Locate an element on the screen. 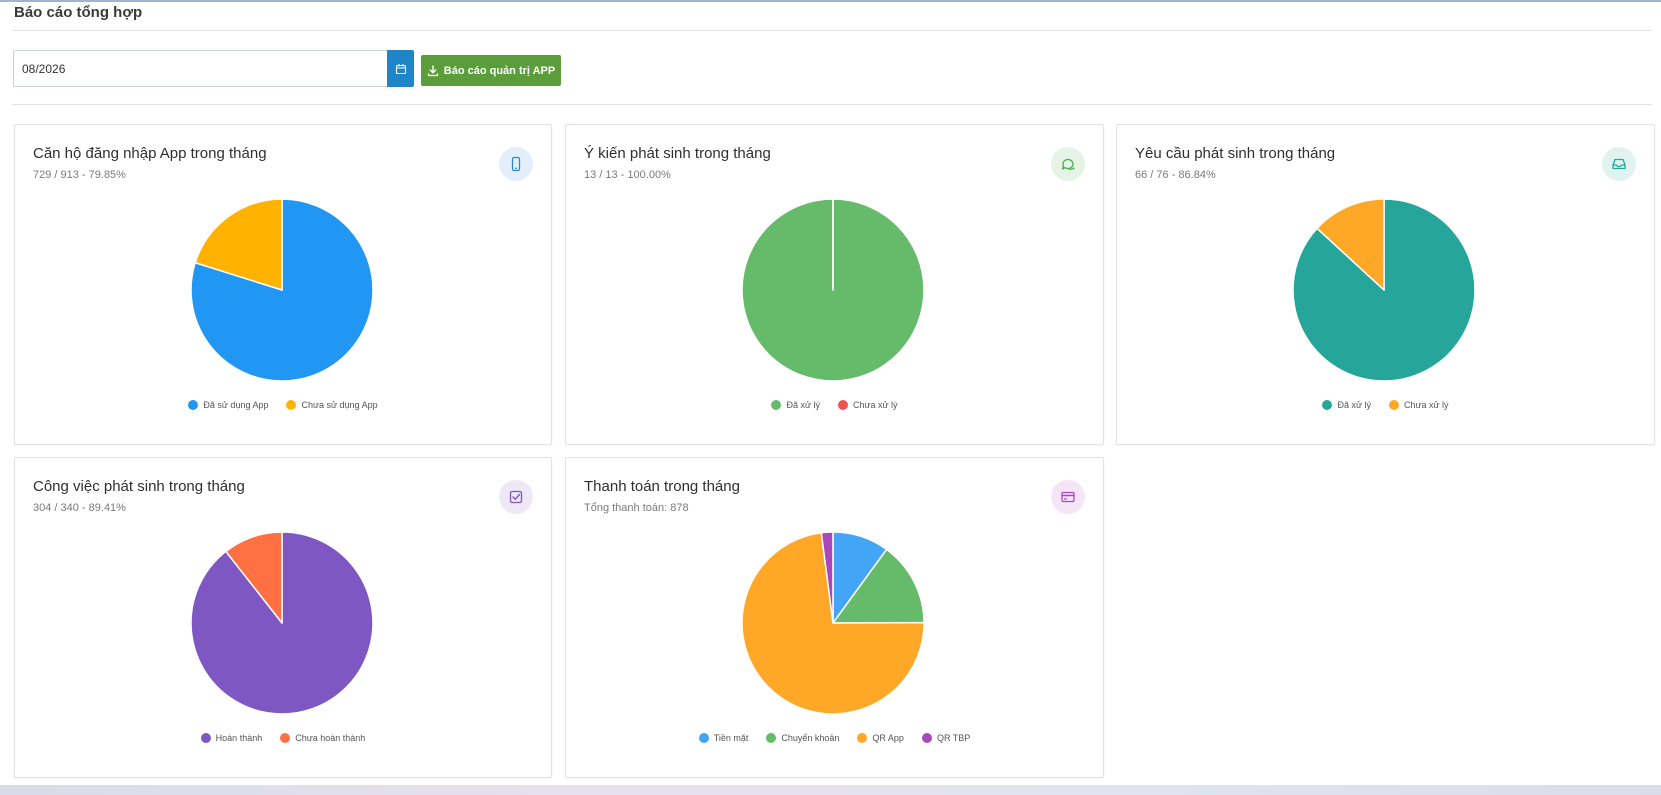  bottom-strip is located at coordinates (830, 790).